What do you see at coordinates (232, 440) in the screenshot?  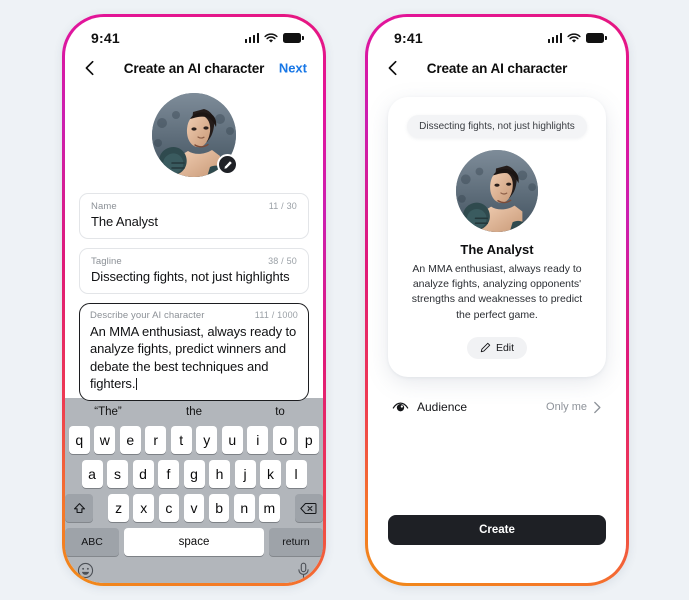 I see `key-u: u` at bounding box center [232, 440].